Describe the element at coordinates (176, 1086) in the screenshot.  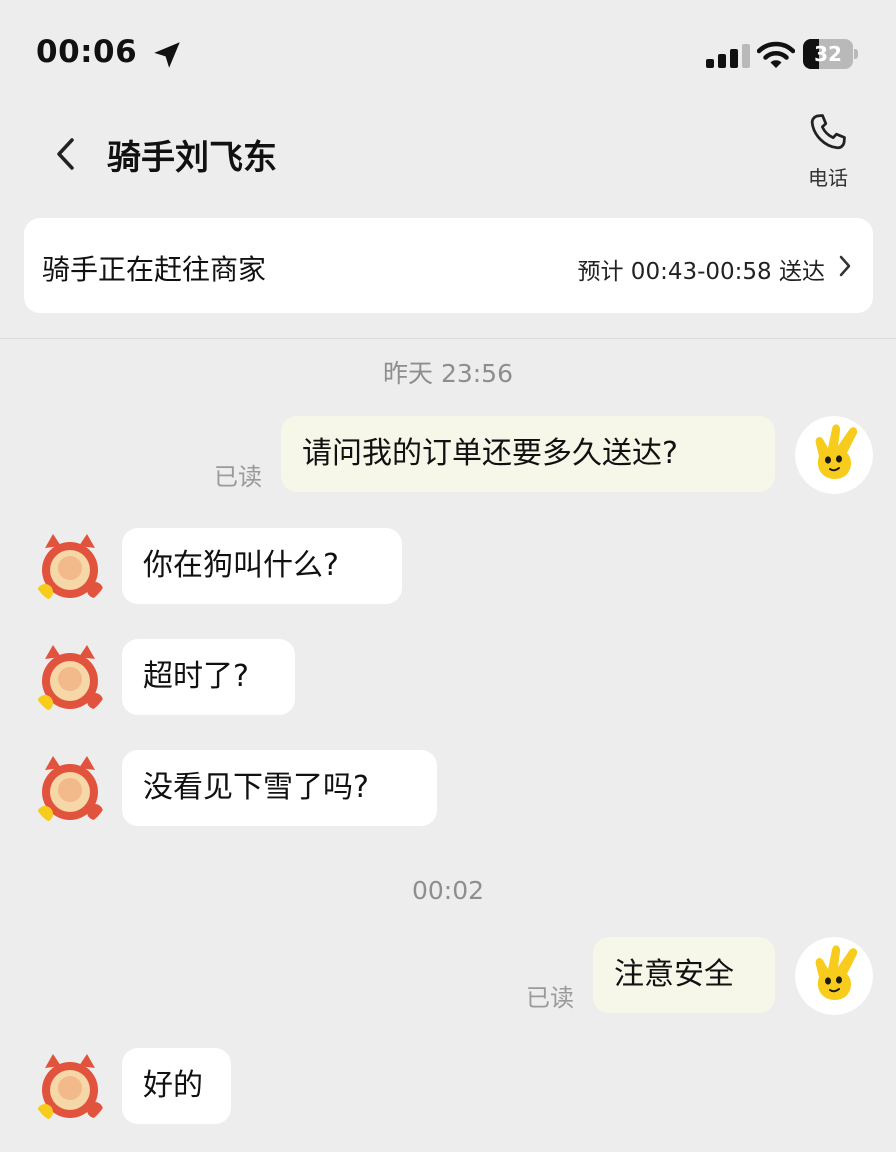
I see `incoming-message-bubble: 好的` at that location.